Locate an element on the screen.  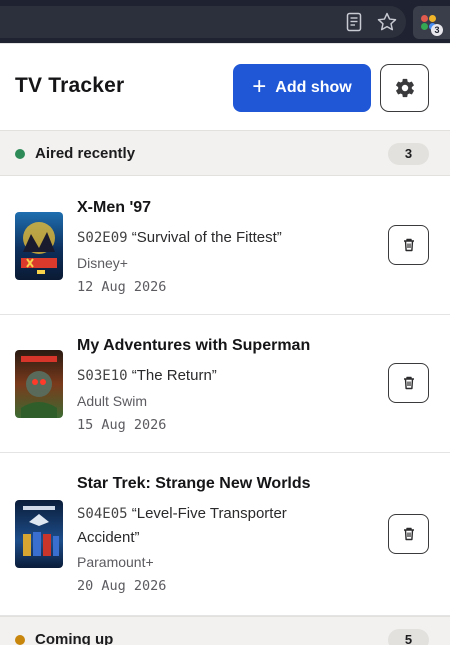
network-label: Disney+ is located at coordinates (102, 263).